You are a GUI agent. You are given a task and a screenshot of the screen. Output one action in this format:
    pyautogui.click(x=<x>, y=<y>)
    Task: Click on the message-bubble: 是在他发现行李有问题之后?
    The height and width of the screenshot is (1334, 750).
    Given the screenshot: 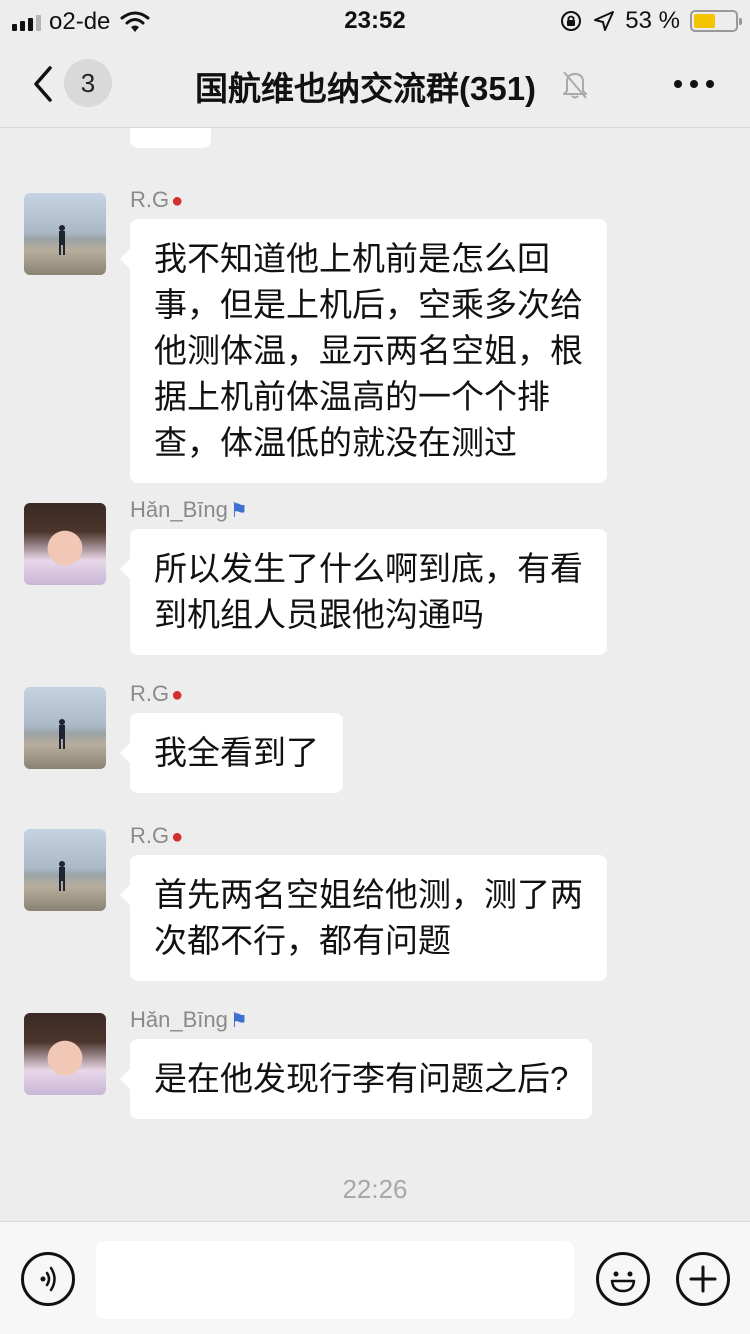 What is the action you would take?
    pyautogui.click(x=356, y=1079)
    